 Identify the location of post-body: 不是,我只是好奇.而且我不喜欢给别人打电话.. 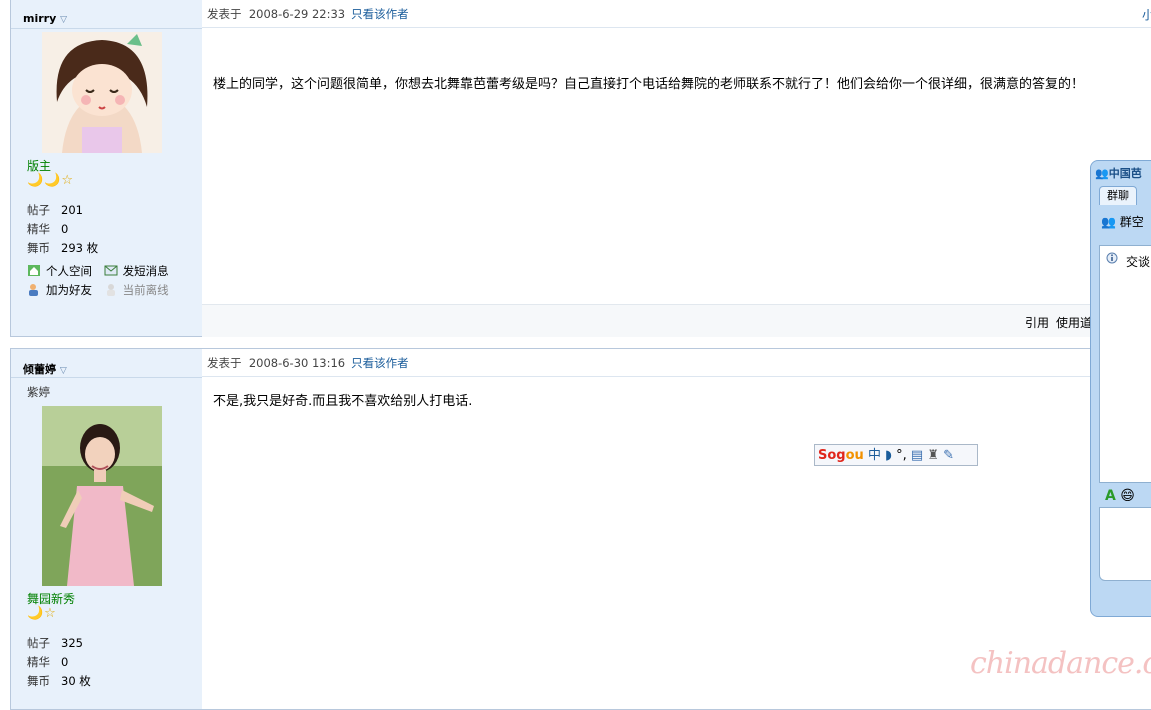
(343, 401).